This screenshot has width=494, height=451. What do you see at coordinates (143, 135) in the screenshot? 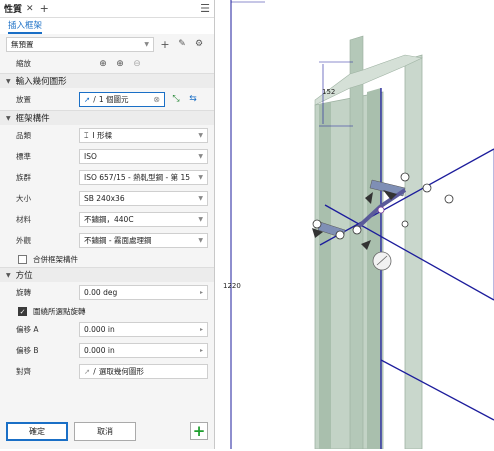
I see `category-select: ⌶ I 形樑 ▼` at bounding box center [143, 135].